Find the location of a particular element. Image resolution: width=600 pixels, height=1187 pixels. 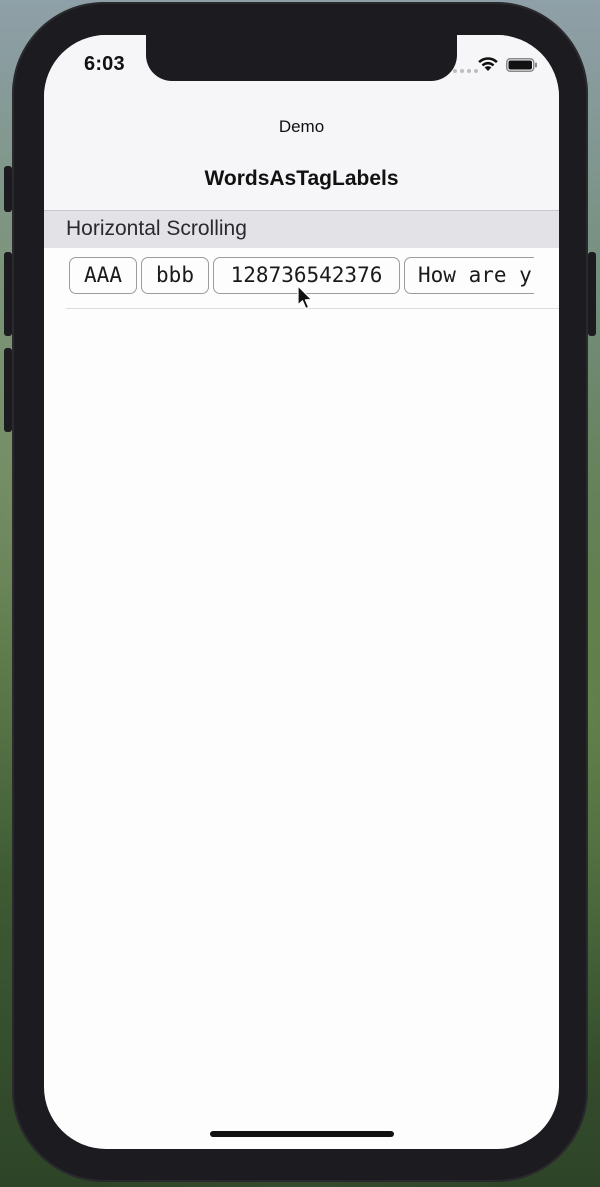

volume-up-button is located at coordinates (8, 294).